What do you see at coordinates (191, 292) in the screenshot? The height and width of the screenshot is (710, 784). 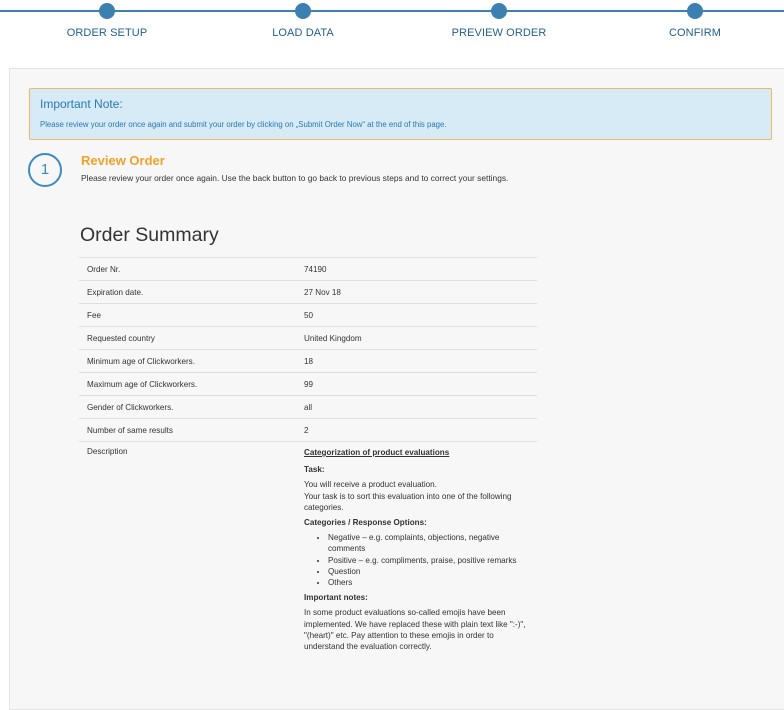 I see `row-label: Expiration date.` at bounding box center [191, 292].